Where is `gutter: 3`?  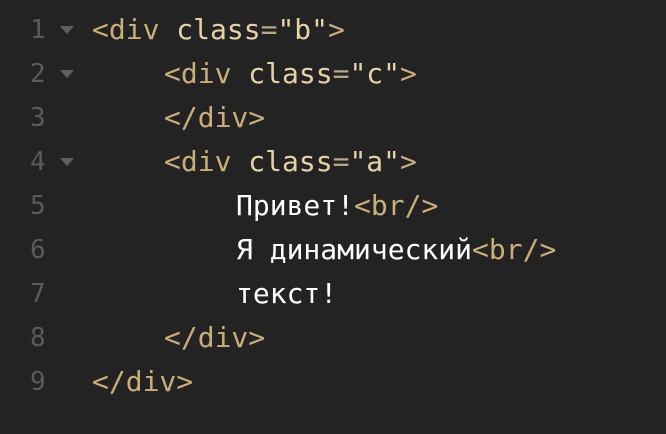
gutter: 3 is located at coordinates (30, 118).